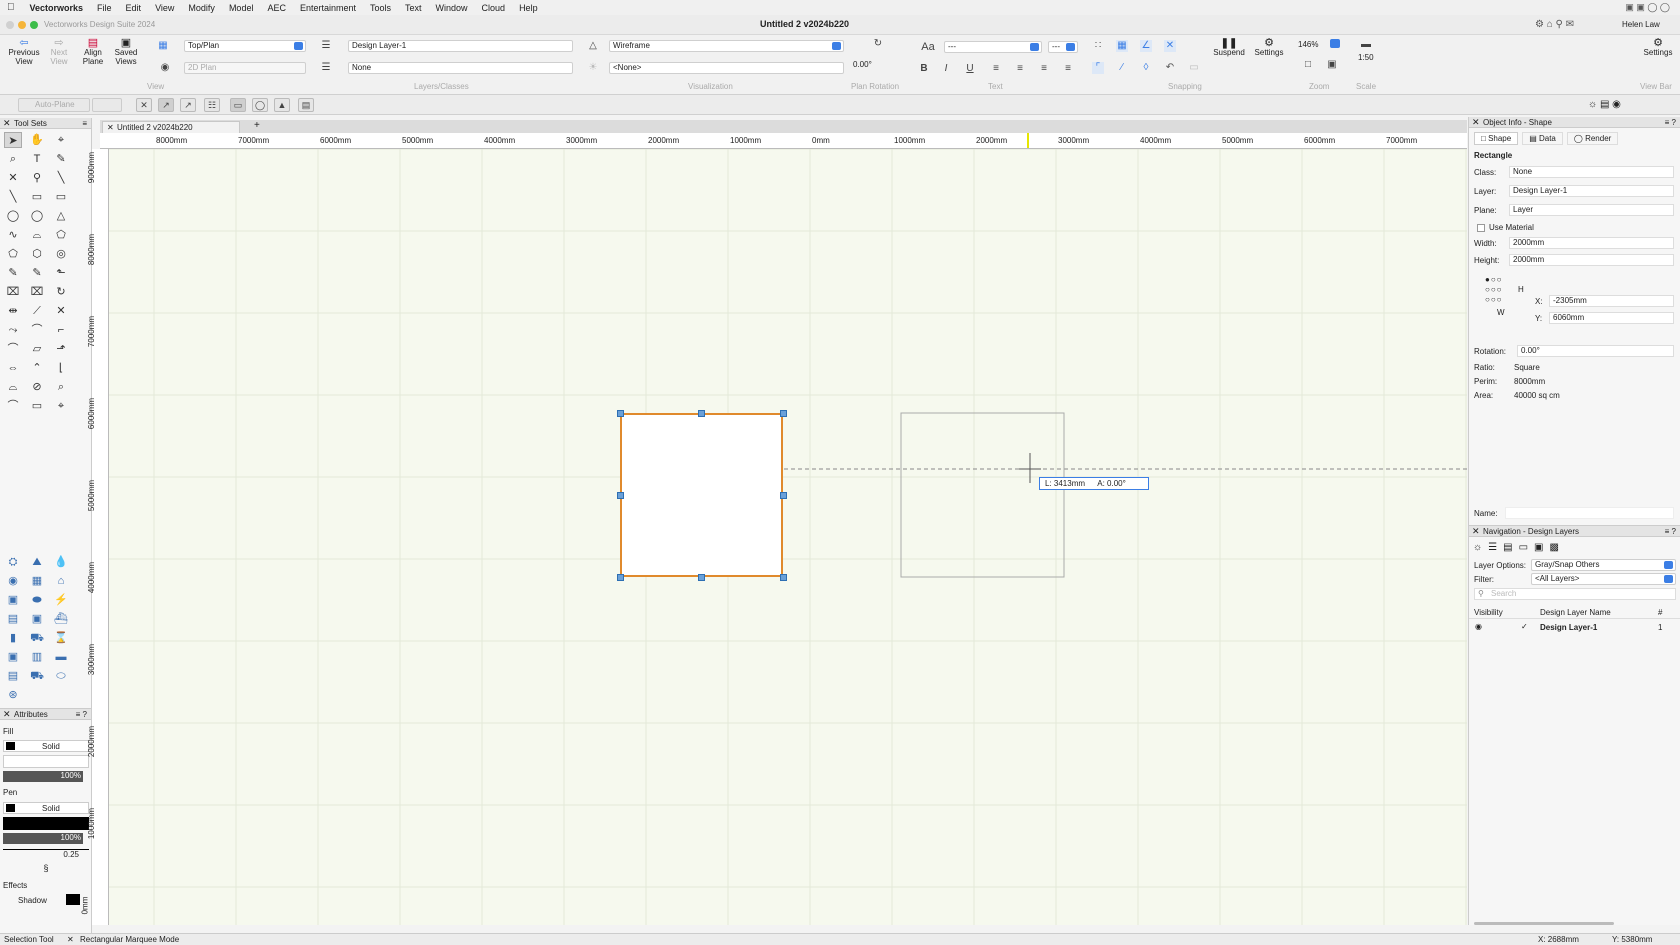 This screenshot has width=1680, height=945. I want to click on tool-button: ⬡, so click(37, 254).